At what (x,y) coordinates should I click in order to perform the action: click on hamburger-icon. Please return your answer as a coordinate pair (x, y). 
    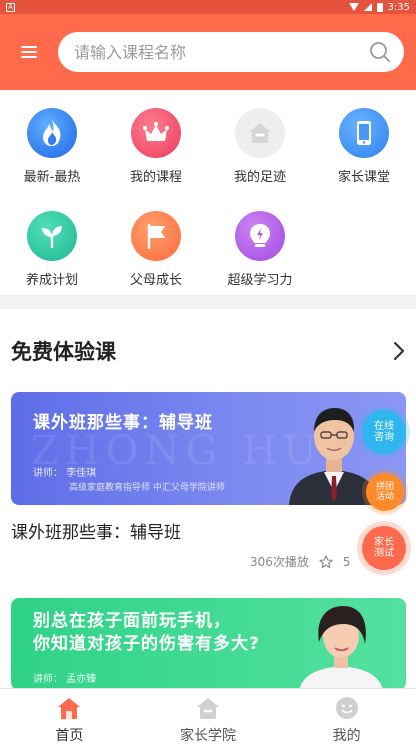
    Looking at the image, I should click on (29, 52).